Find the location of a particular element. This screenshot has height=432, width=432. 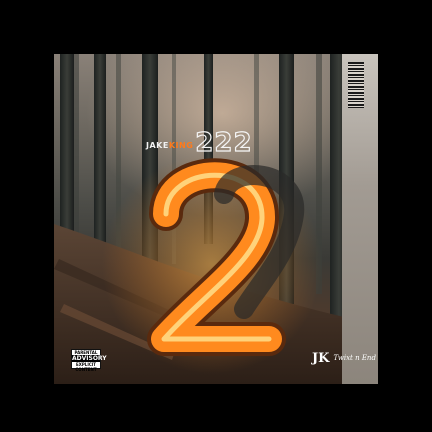

album-title: 222 is located at coordinates (224, 143).